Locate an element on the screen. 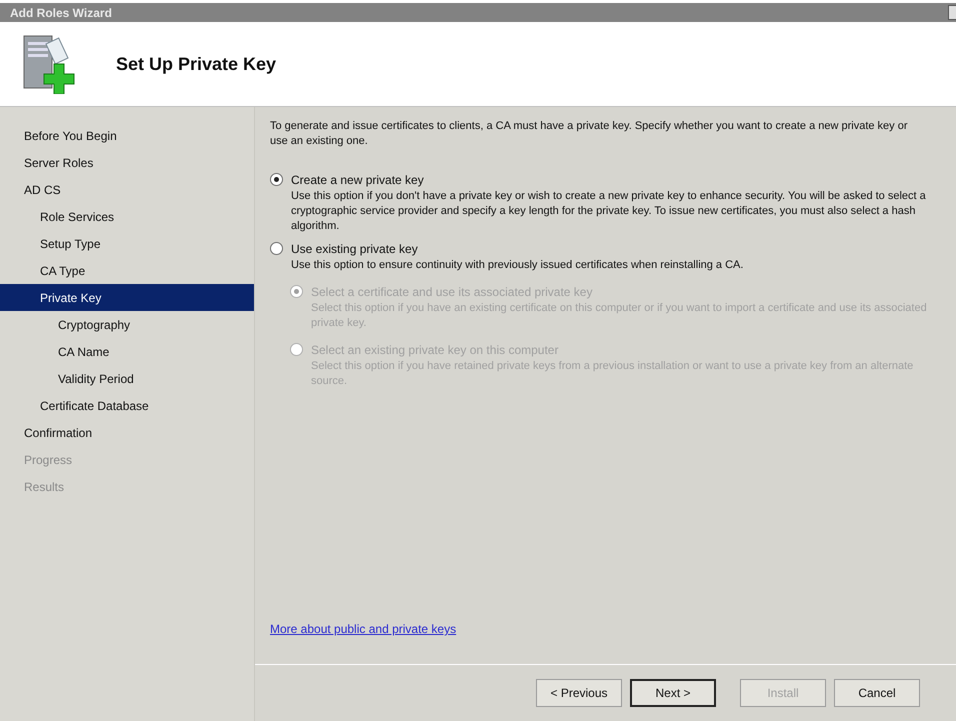 The height and width of the screenshot is (721, 956). sidebar-item: Cryptography is located at coordinates (127, 324).